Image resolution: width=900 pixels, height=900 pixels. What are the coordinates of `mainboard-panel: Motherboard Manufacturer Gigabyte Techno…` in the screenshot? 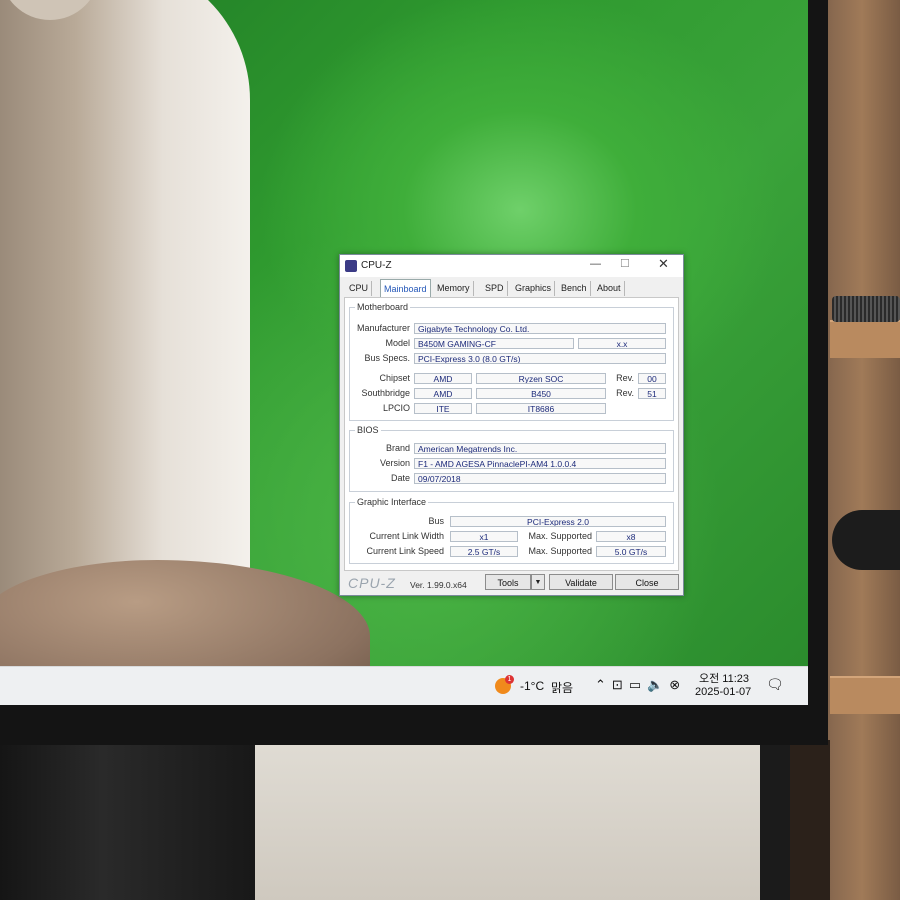 It's located at (511, 434).